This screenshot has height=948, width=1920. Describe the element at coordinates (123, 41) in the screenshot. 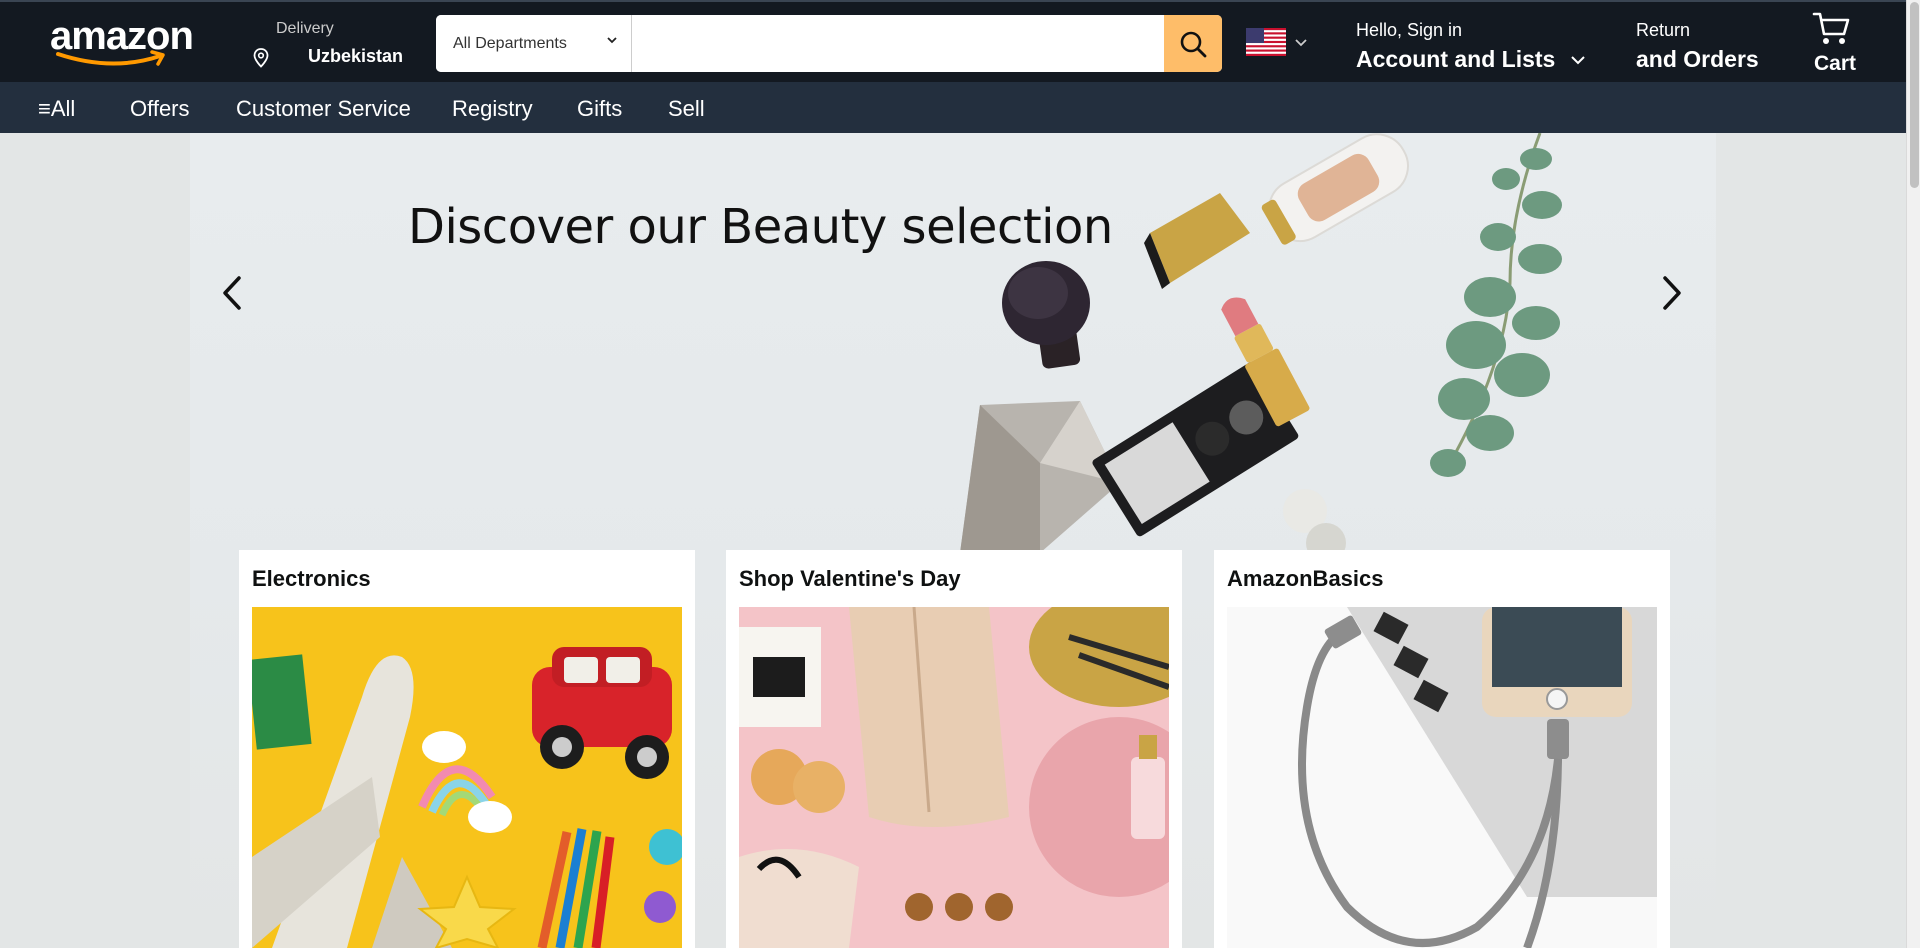

I see `amazon-logo: amazon` at that location.